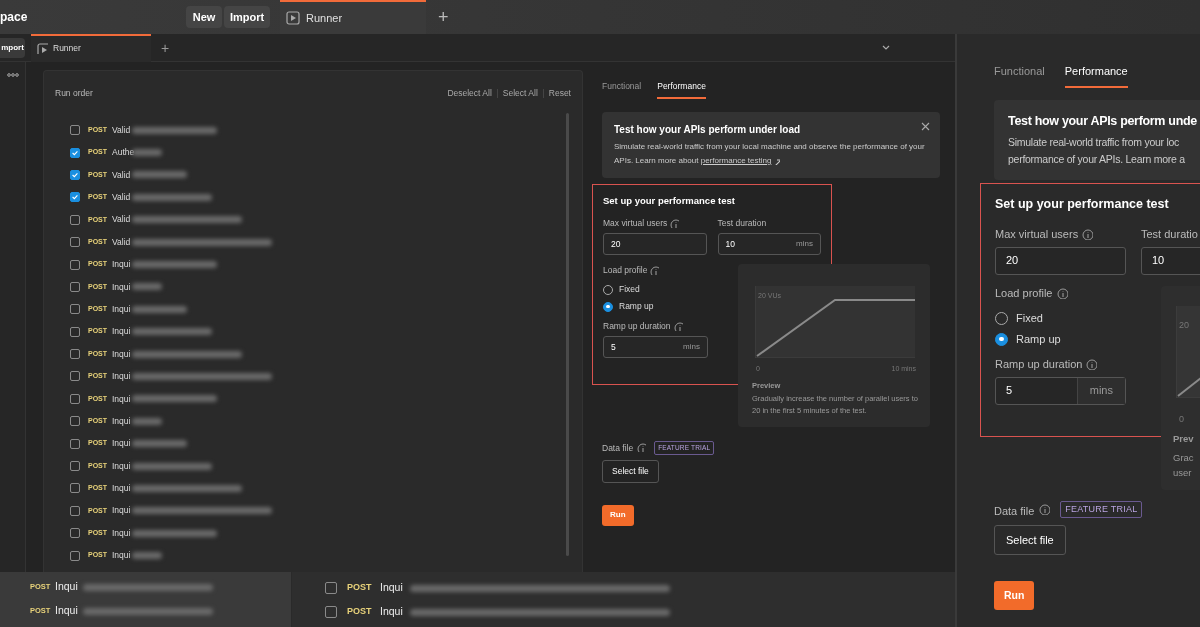 The width and height of the screenshot is (1200, 627). Describe the element at coordinates (1038, 339) in the screenshot. I see `radio-label: Ramp up` at that location.